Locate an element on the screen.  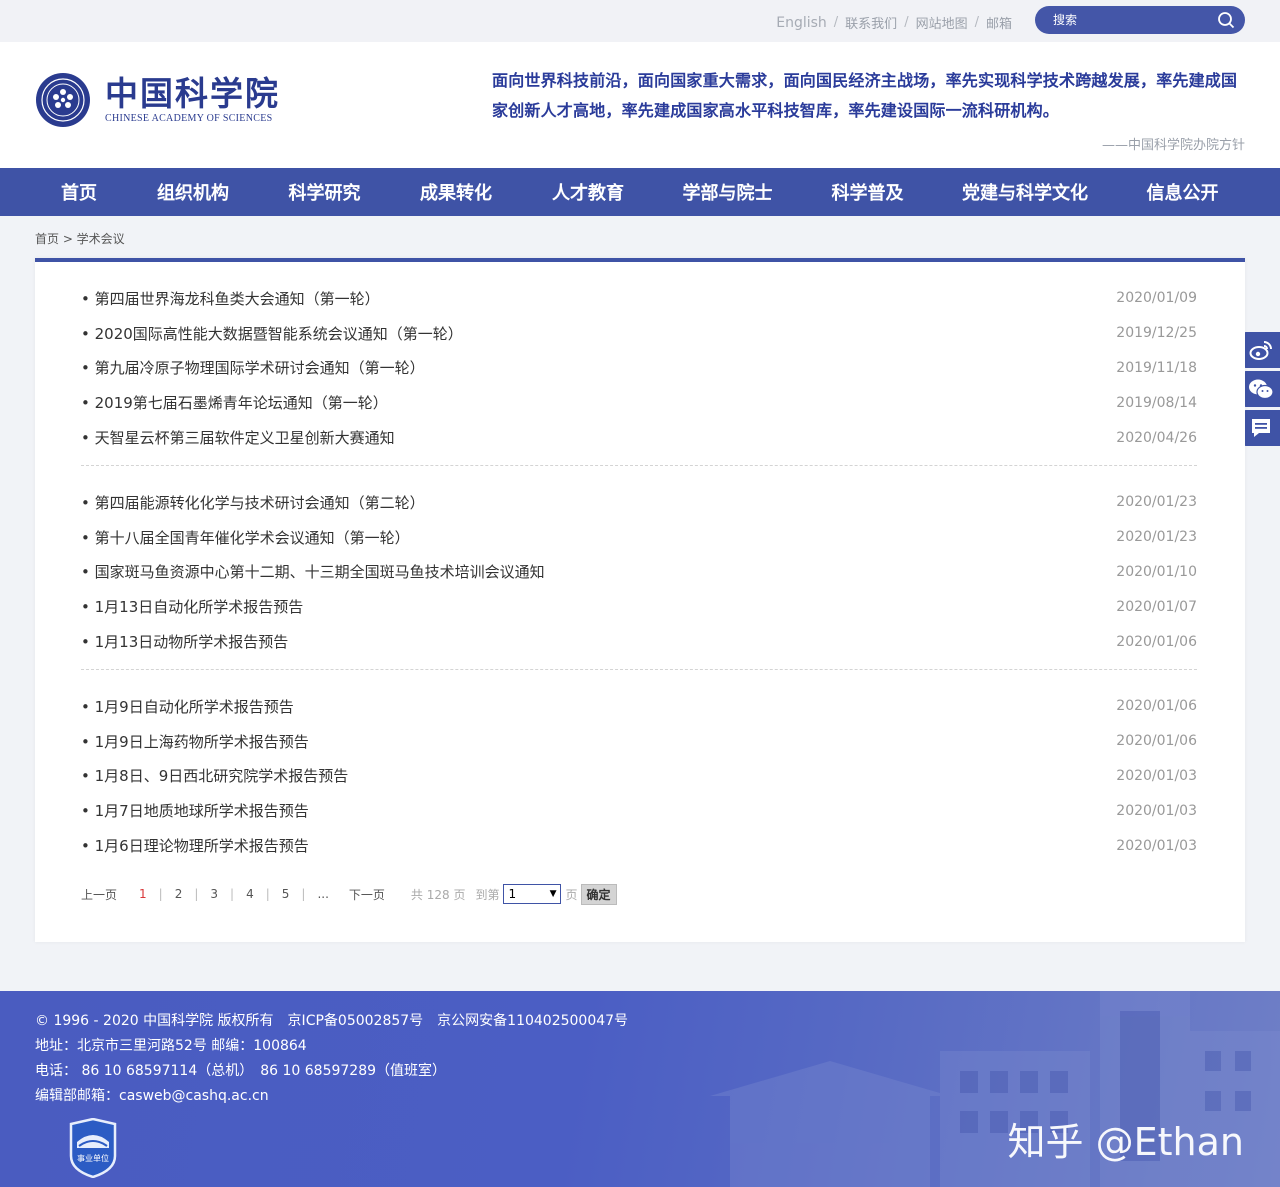
weibo-icon is located at coordinates (1260, 350).